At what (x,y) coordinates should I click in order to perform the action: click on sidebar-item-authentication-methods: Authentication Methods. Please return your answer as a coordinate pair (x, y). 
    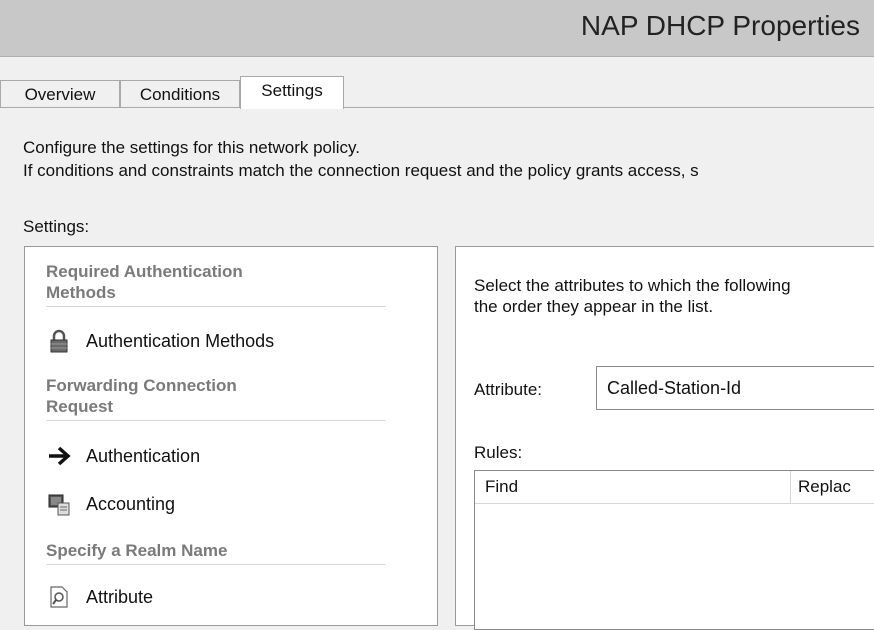
    Looking at the image, I should click on (160, 341).